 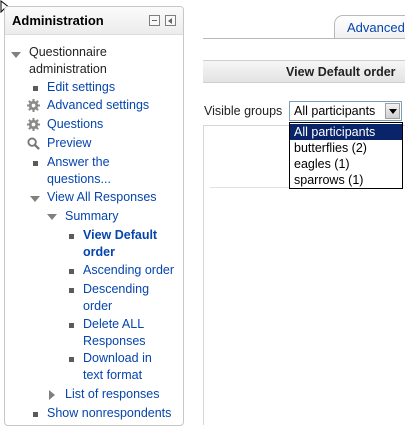 What do you see at coordinates (81, 87) in the screenshot?
I see `edit-settings-link: Edit settings` at bounding box center [81, 87].